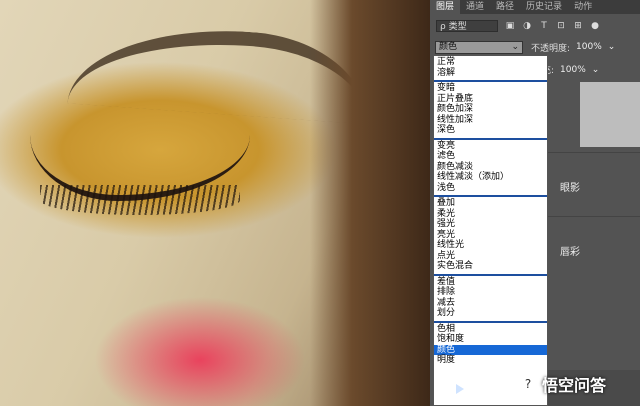 The width and height of the screenshot is (640, 406). I want to click on filter-toggle-icon: ●, so click(595, 26).